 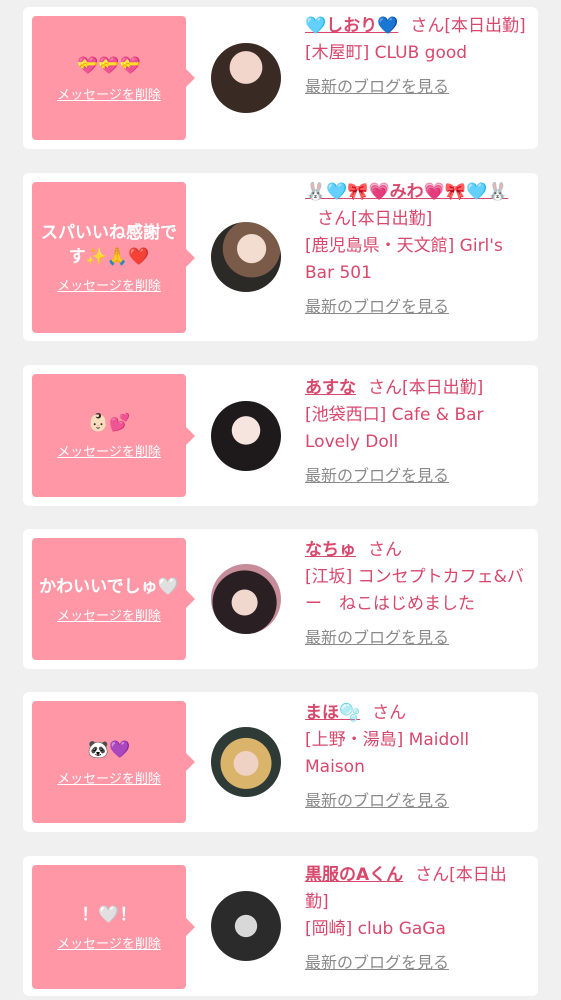 I want to click on shop-name: [江坂] コンセプトカフェ&バー ねこはじめました, so click(x=414, y=590).